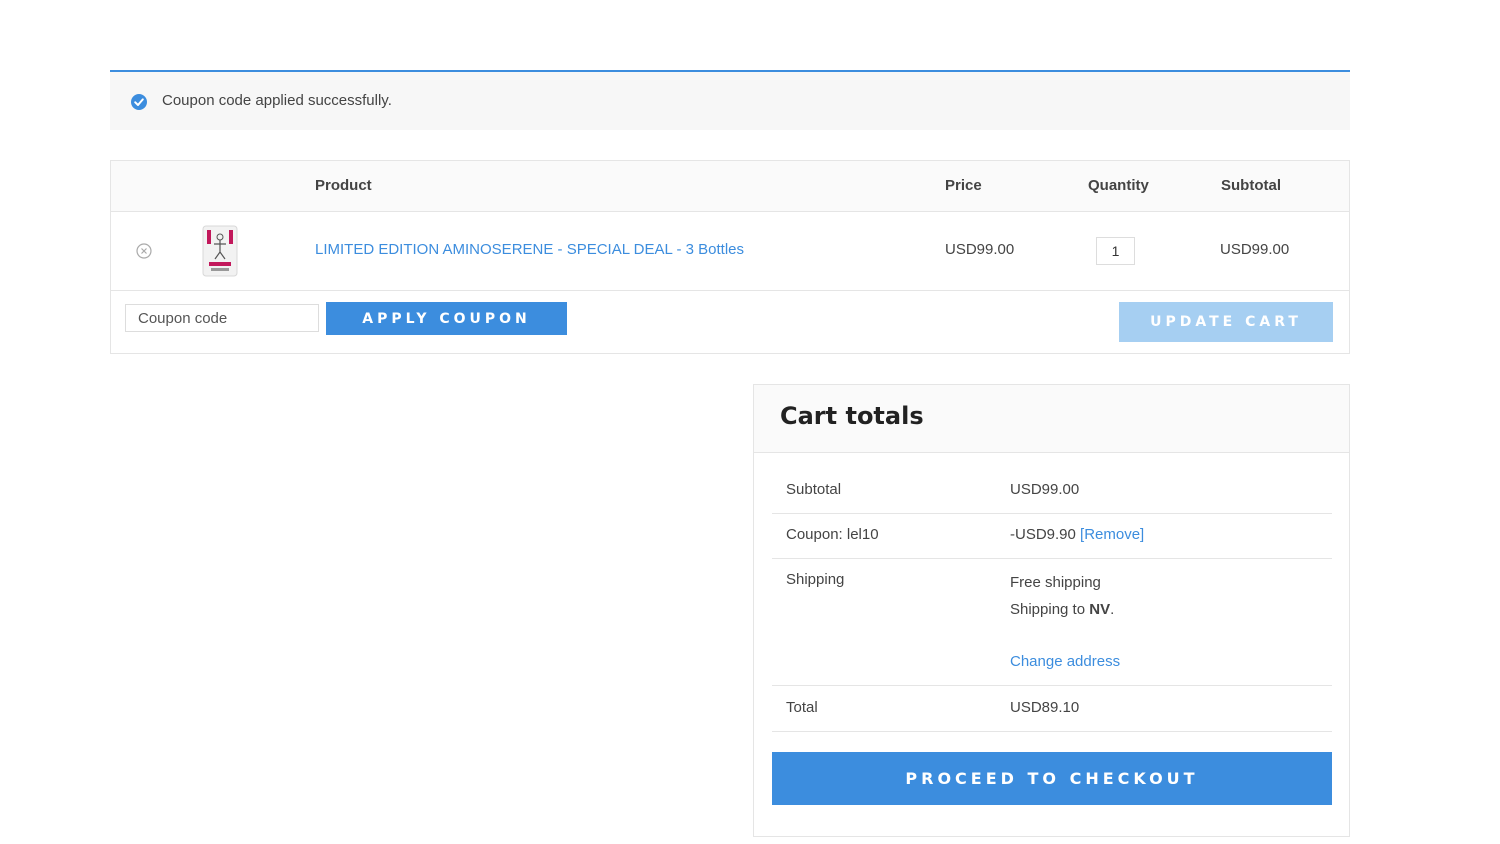 Image resolution: width=1500 pixels, height=844 pixels. What do you see at coordinates (1255, 249) in the screenshot?
I see `item-subtotal: USD99.00` at bounding box center [1255, 249].